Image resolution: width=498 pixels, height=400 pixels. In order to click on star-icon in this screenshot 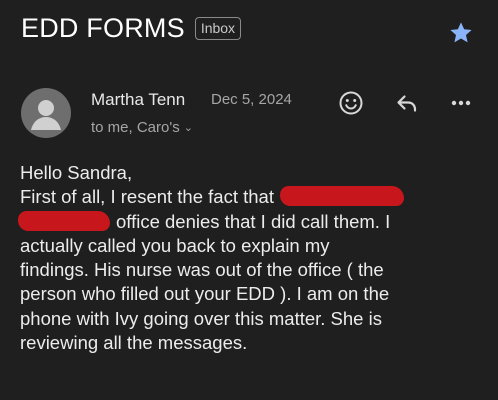, I will do `click(461, 33)`.